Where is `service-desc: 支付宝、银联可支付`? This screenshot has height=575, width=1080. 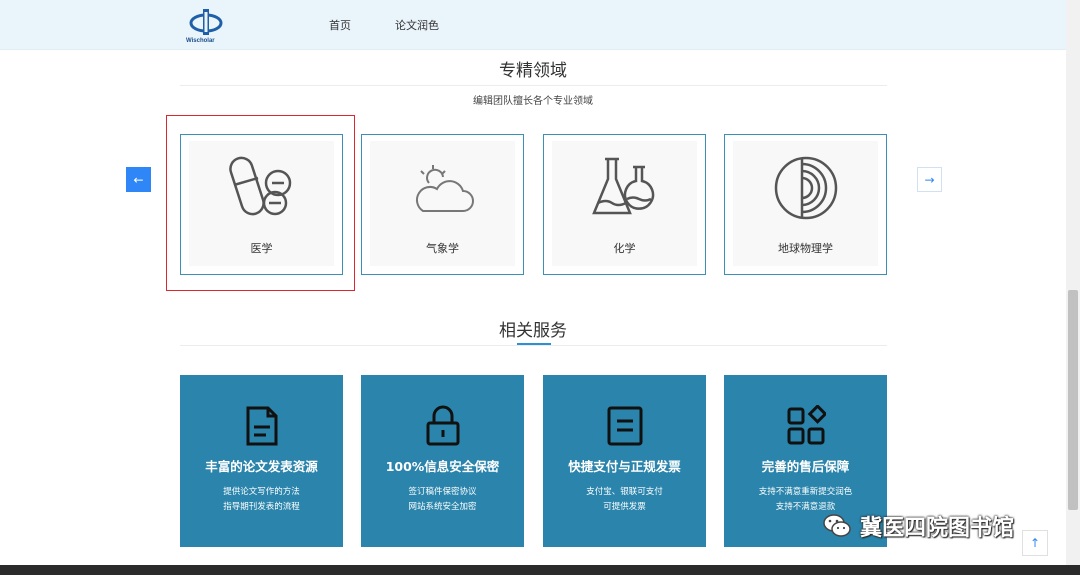 service-desc: 支付宝、银联可支付 is located at coordinates (624, 492).